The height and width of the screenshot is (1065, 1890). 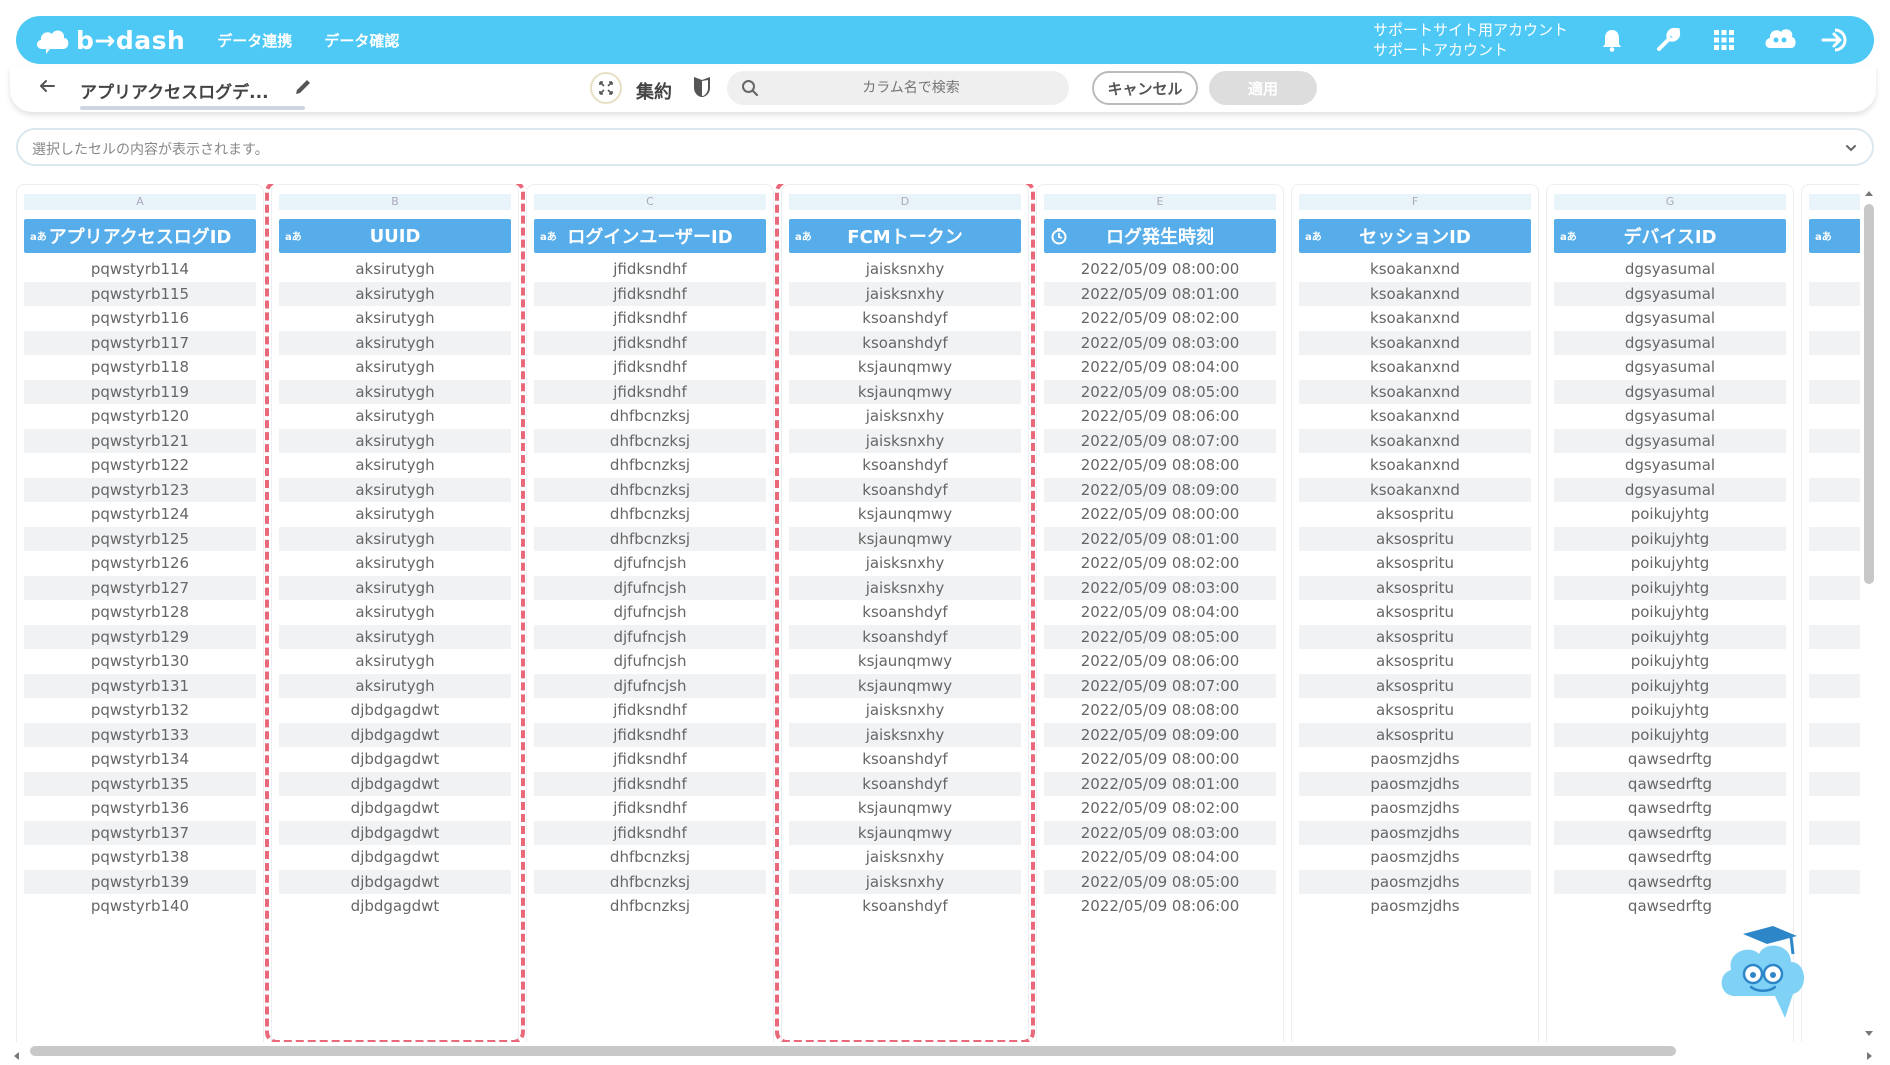 What do you see at coordinates (650, 236) in the screenshot?
I see `column-header: aあ ログインユーザーID` at bounding box center [650, 236].